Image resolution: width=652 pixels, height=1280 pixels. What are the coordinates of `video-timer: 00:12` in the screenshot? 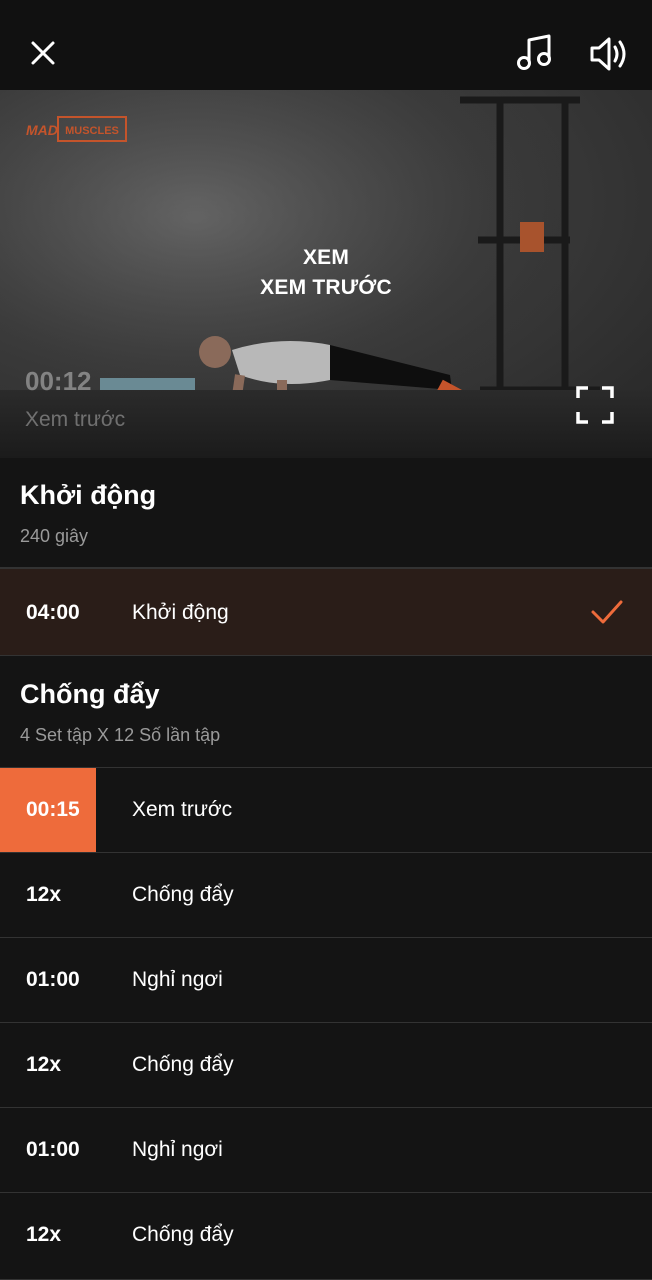 It's located at (58, 381).